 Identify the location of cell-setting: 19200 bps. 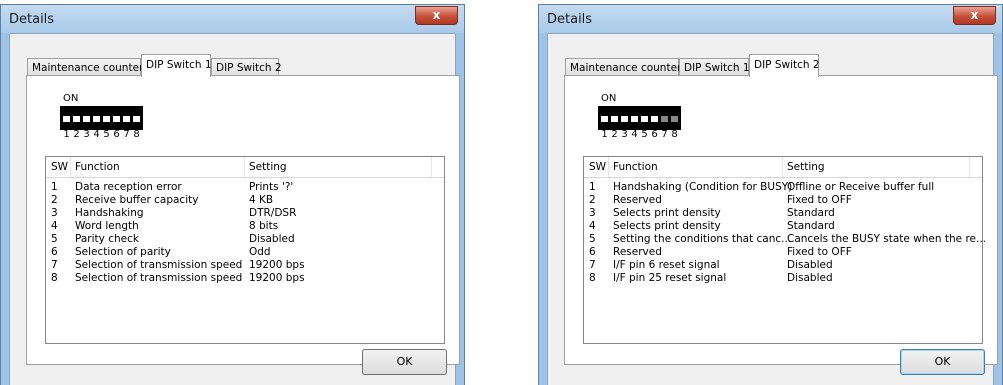
(277, 278).